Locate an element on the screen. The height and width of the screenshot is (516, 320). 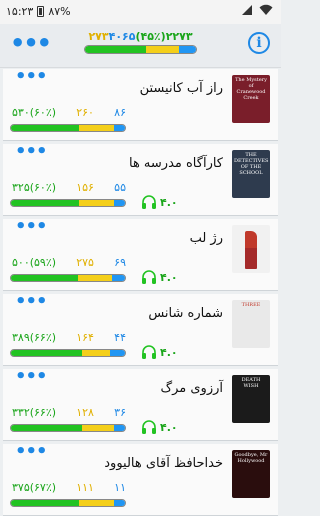
battery-icon is located at coordinates (41, 11).